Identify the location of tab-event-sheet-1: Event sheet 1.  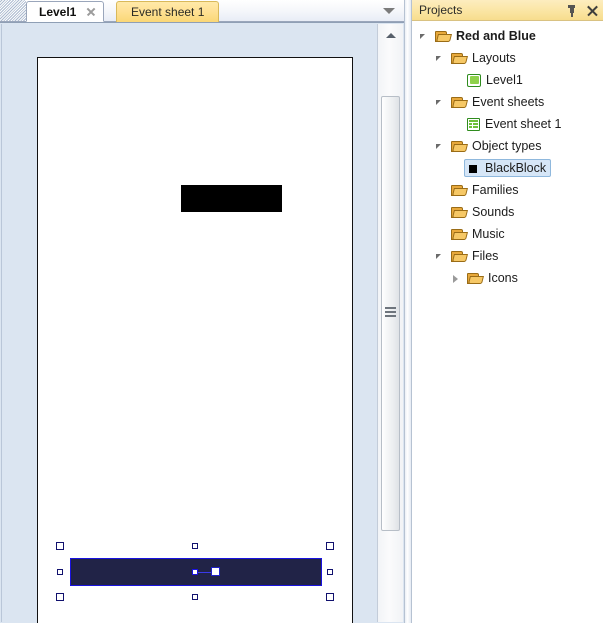
(168, 11).